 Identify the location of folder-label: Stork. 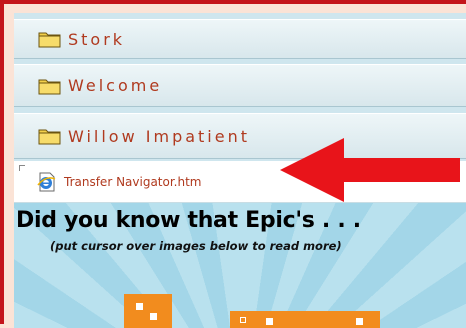
(97, 39).